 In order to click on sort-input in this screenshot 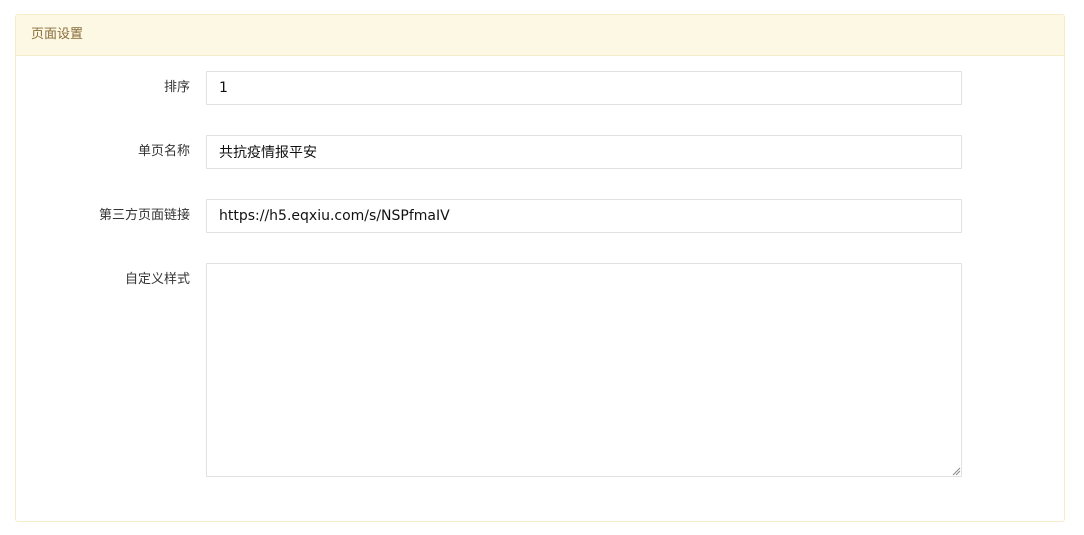, I will do `click(584, 88)`.